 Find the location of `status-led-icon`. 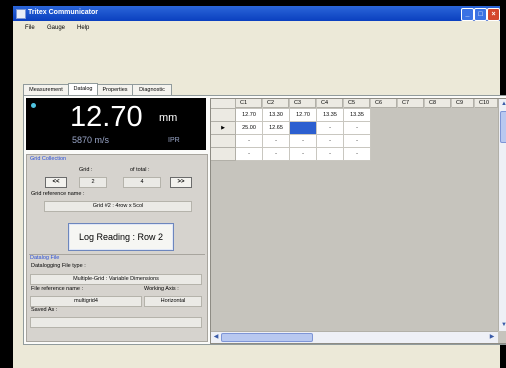

status-led-icon is located at coordinates (33, 105).